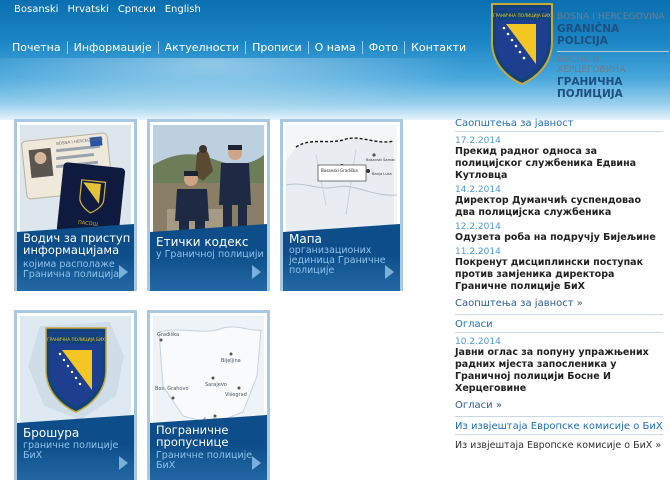  What do you see at coordinates (611, 17) in the screenshot?
I see `brand-line-latin-country: BOSNA I HERCEGOVINA` at bounding box center [611, 17].